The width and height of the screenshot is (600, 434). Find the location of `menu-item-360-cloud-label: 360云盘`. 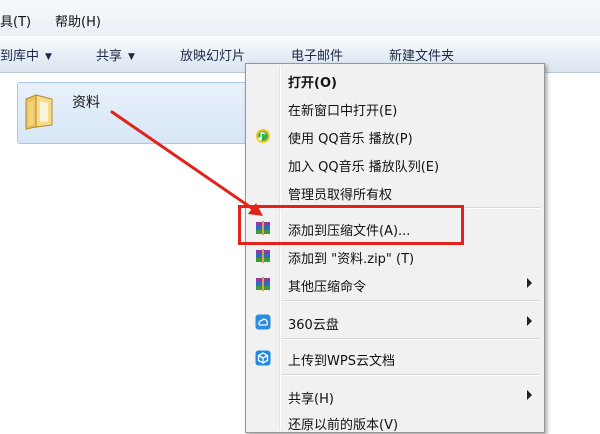

menu-item-360-cloud-label: 360云盘 is located at coordinates (313, 325).